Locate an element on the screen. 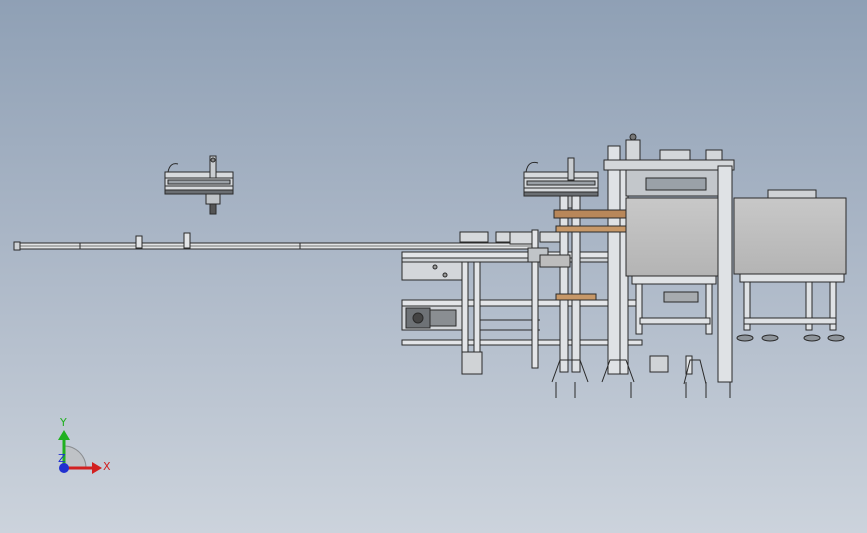 The height and width of the screenshot is (533, 867). x-axis-arrowhead is located at coordinates (97, 468).